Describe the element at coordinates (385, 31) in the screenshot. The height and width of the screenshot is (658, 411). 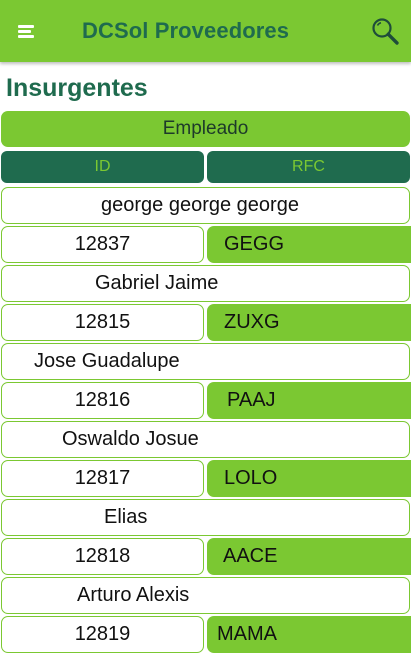
I see `search-icon` at that location.